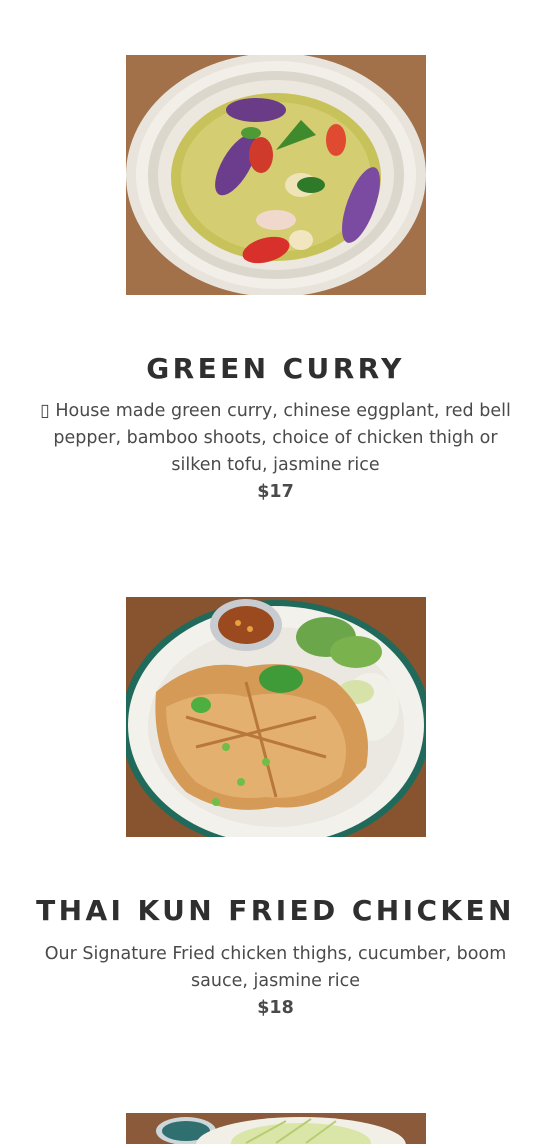 The height and width of the screenshot is (1144, 551). What do you see at coordinates (276, 717) in the screenshot?
I see `fried-chicken-photo` at bounding box center [276, 717].